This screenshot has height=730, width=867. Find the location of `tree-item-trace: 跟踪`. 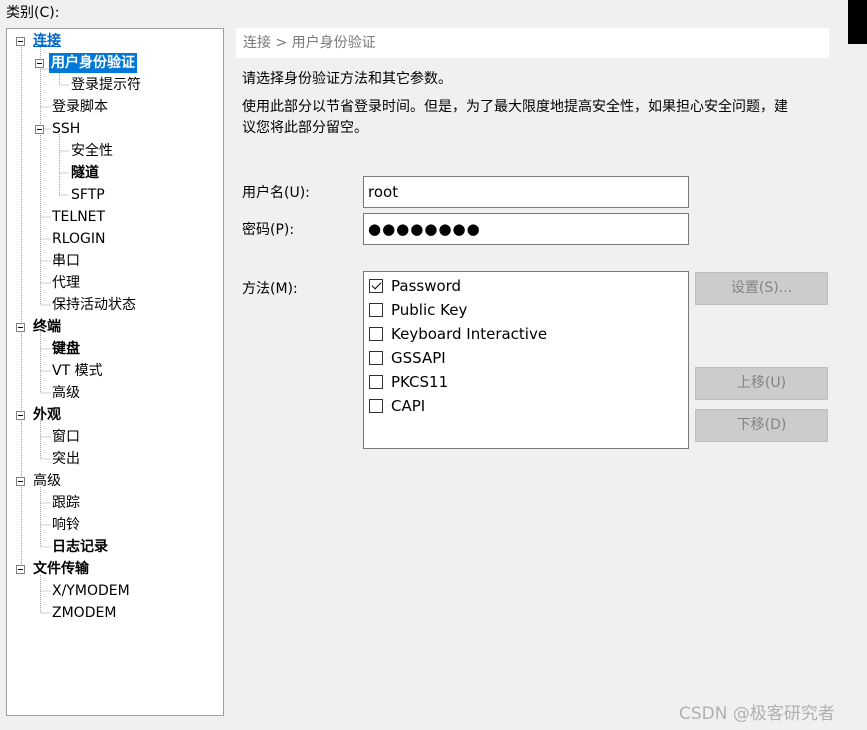

tree-item-trace: 跟踪 is located at coordinates (66, 503).